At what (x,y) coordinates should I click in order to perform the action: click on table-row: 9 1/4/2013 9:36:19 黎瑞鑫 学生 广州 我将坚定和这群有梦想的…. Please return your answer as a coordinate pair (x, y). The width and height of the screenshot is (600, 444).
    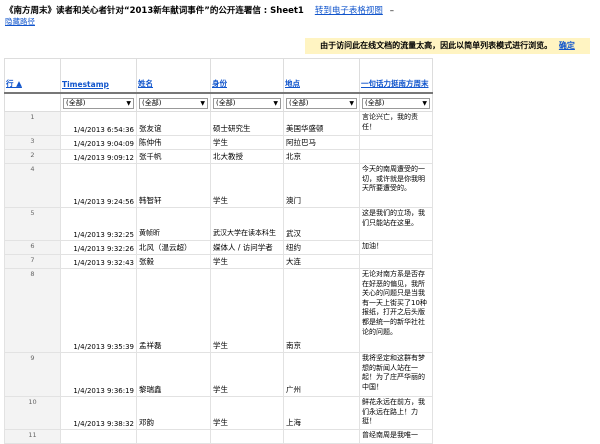
    Looking at the image, I should click on (218, 374).